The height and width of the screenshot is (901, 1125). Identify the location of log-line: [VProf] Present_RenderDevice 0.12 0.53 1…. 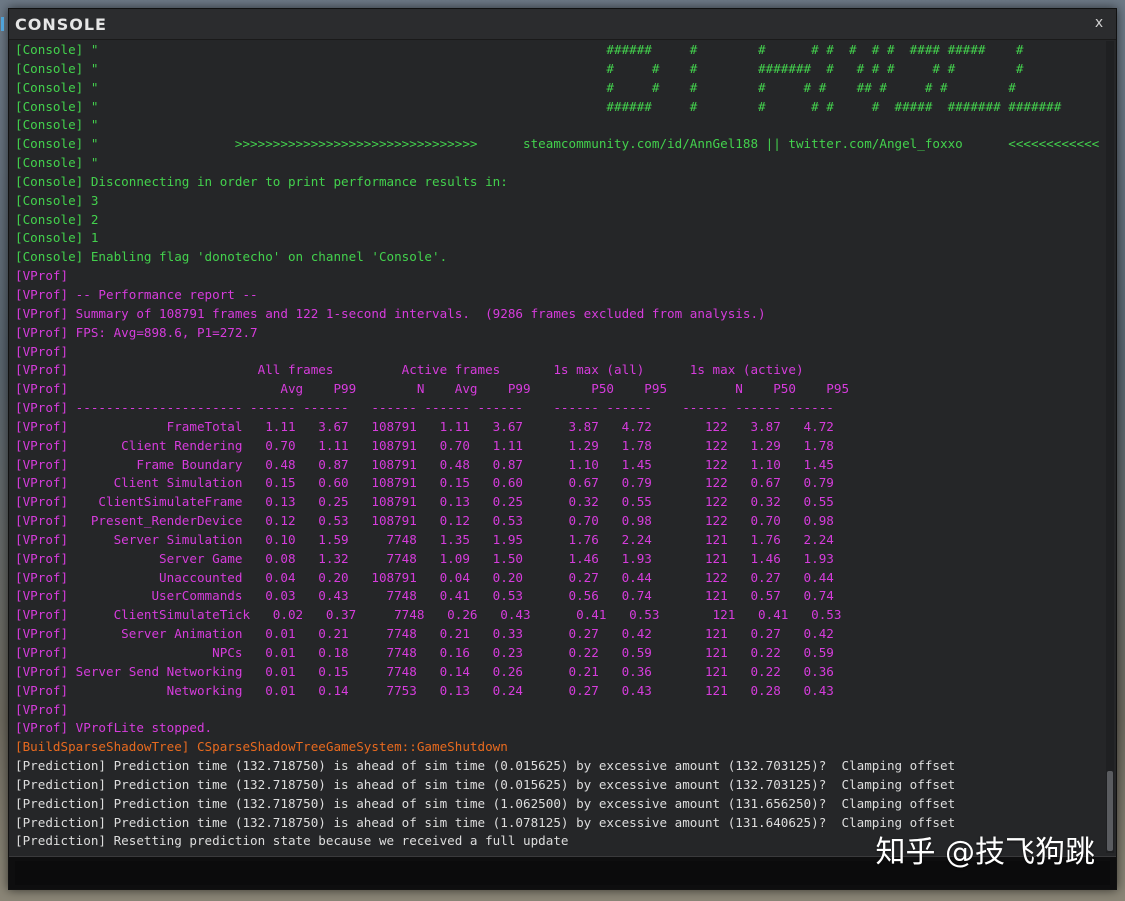
(424, 521).